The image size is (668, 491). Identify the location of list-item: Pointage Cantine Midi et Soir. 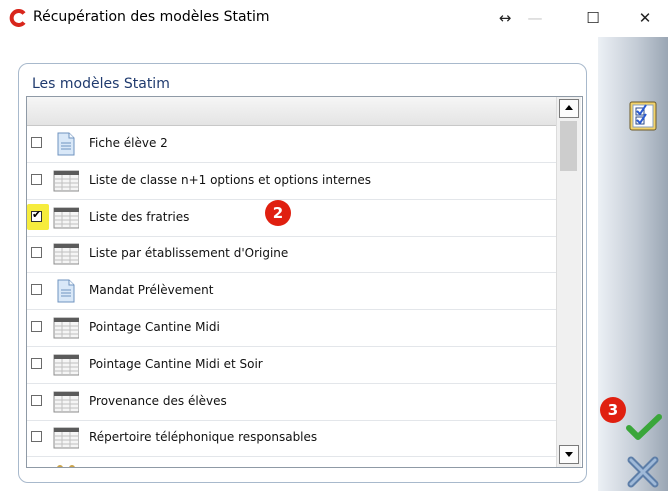
(291, 365).